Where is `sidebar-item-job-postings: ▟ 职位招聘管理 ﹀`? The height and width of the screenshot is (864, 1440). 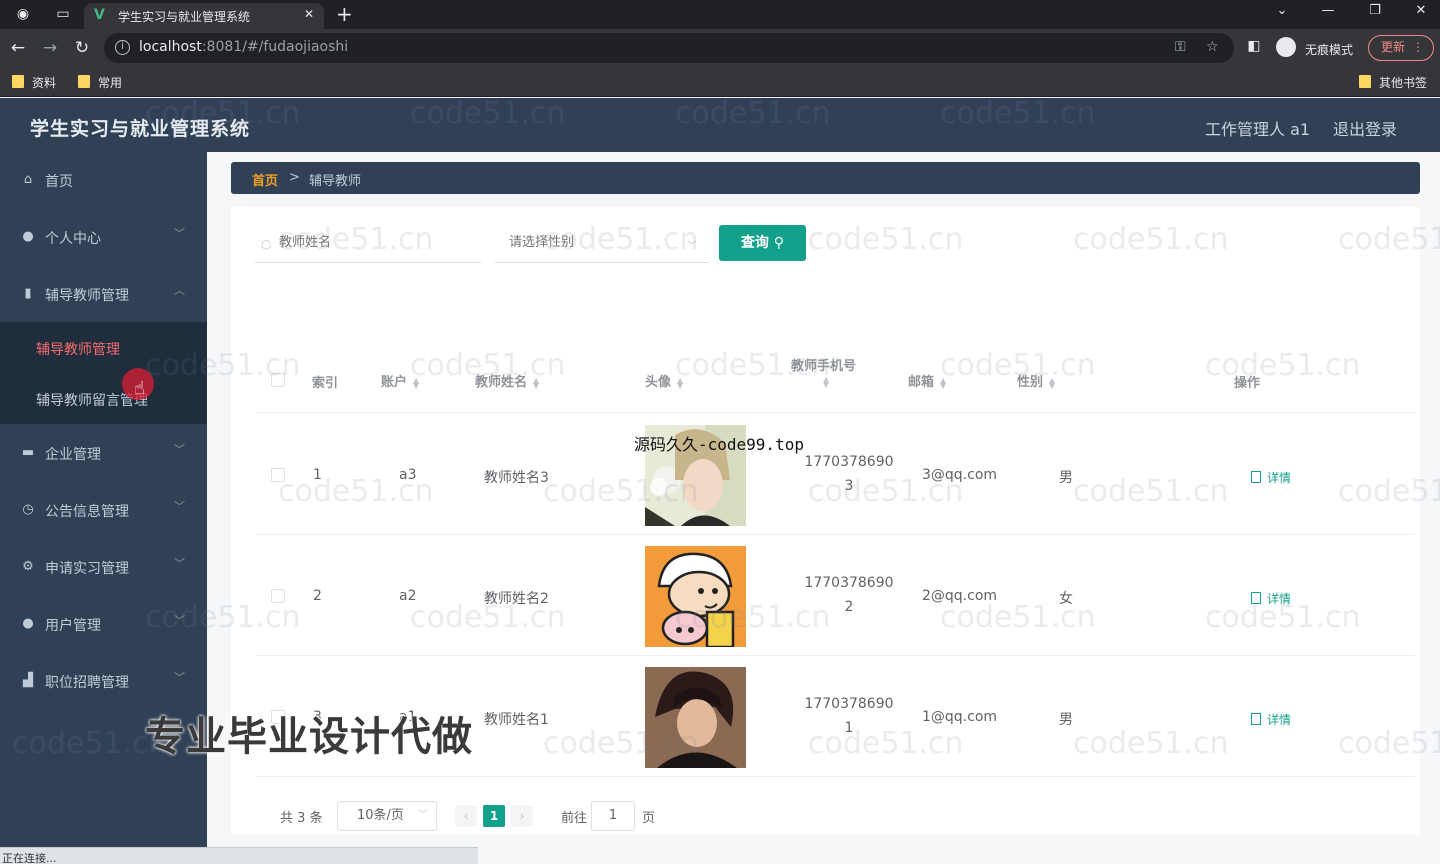
sidebar-item-job-postings: ▟ 职位招聘管理 ﹀ is located at coordinates (103, 681).